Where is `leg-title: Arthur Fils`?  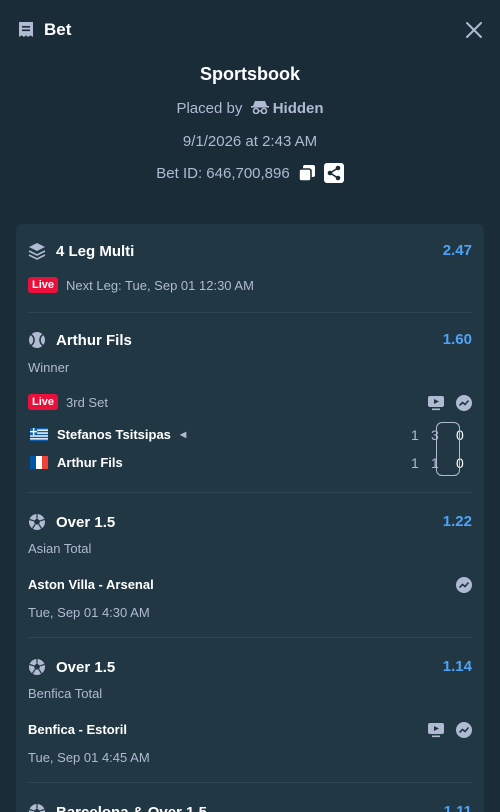
leg-title: Arthur Fils is located at coordinates (94, 340).